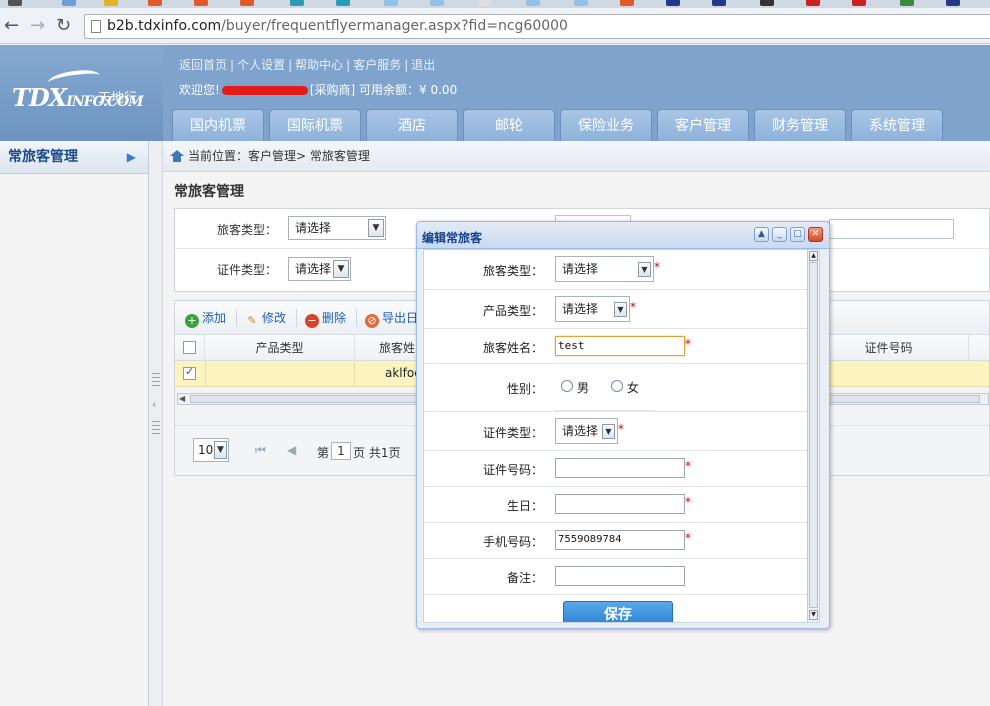  What do you see at coordinates (189, 372) in the screenshot?
I see `row-checkbox` at bounding box center [189, 372].